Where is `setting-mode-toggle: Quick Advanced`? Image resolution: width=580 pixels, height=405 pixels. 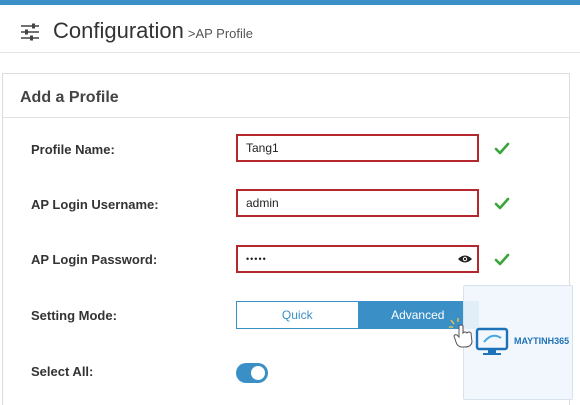 setting-mode-toggle: Quick Advanced is located at coordinates (357, 315).